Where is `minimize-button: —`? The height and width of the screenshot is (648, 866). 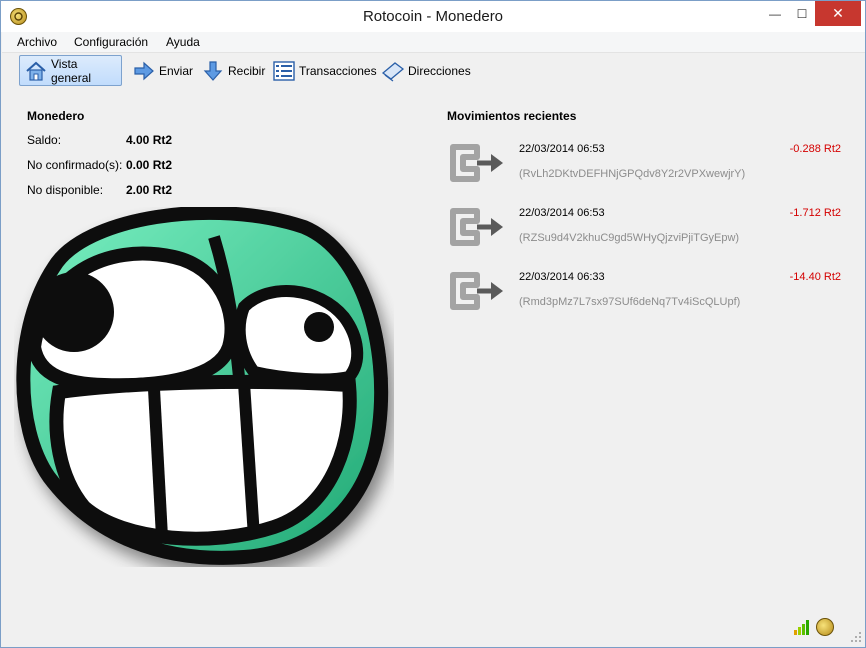
minimize-button: — is located at coordinates (775, 13).